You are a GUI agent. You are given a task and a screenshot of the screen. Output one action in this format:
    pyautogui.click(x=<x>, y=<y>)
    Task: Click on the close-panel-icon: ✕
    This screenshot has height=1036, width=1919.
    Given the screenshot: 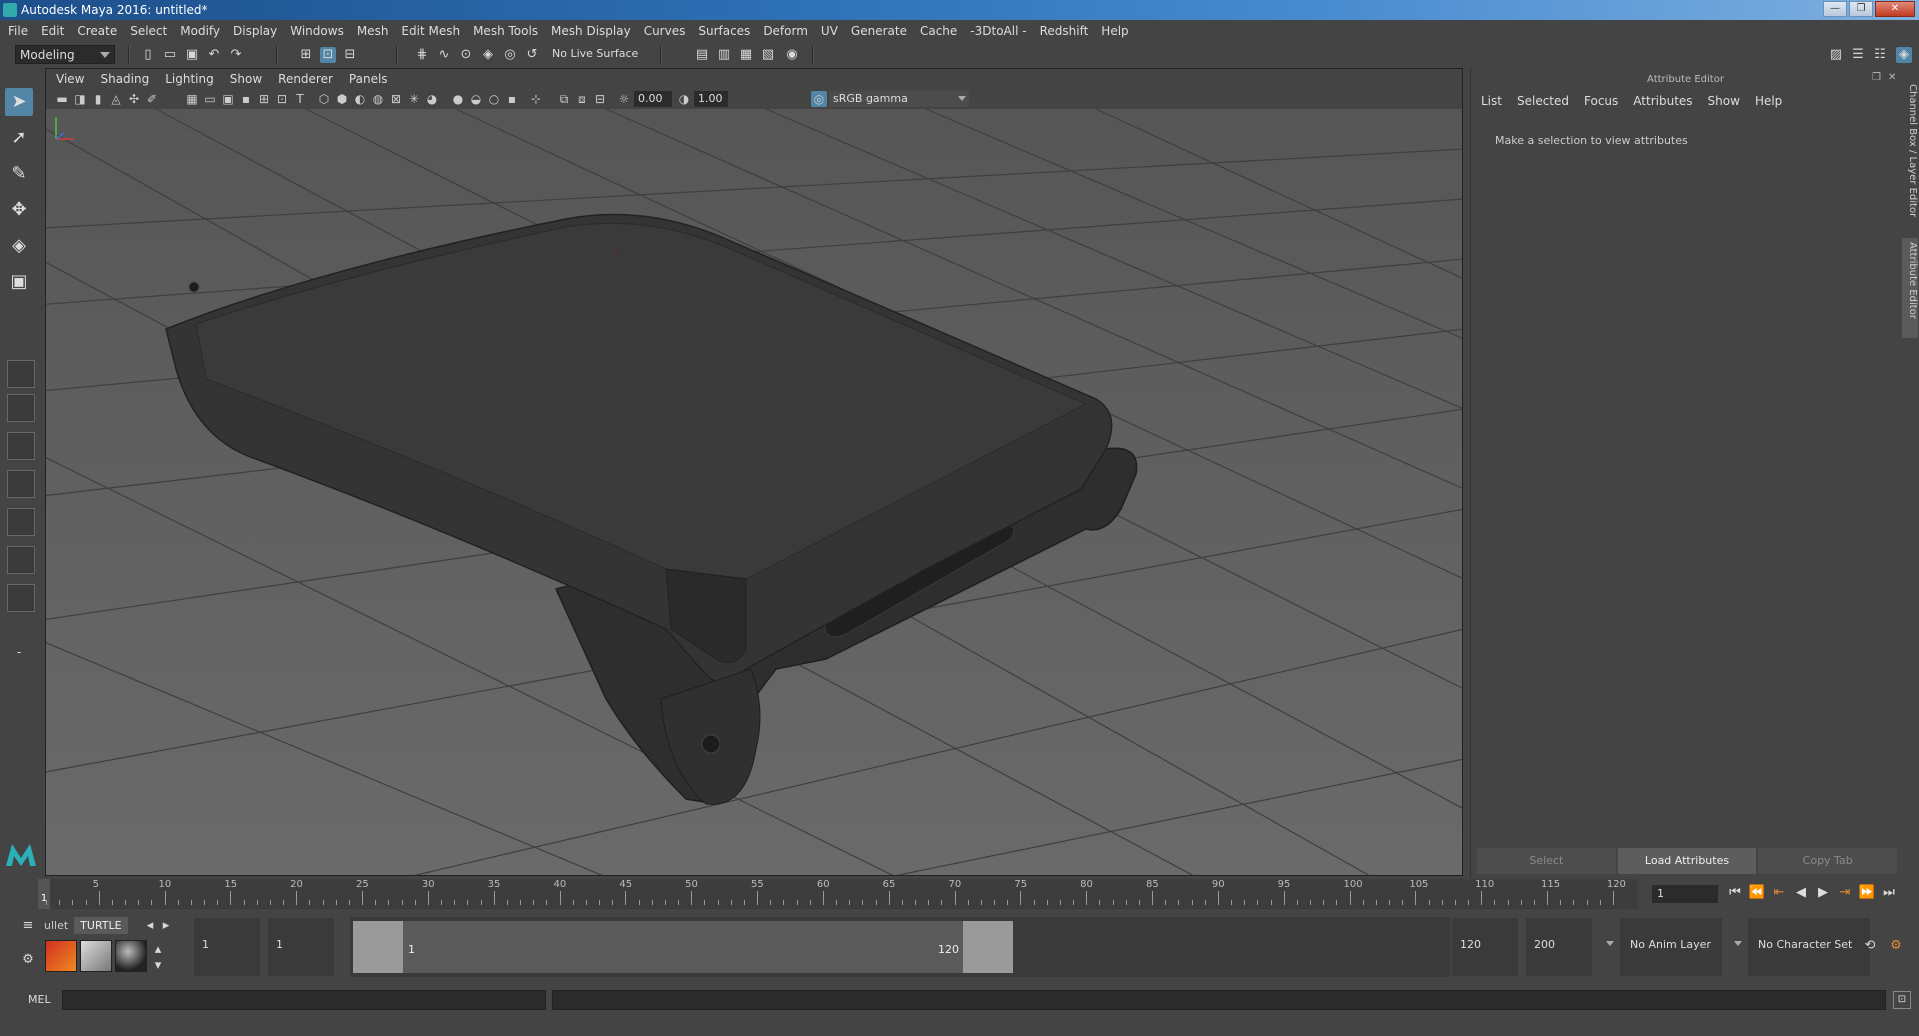 What is the action you would take?
    pyautogui.click(x=1894, y=78)
    